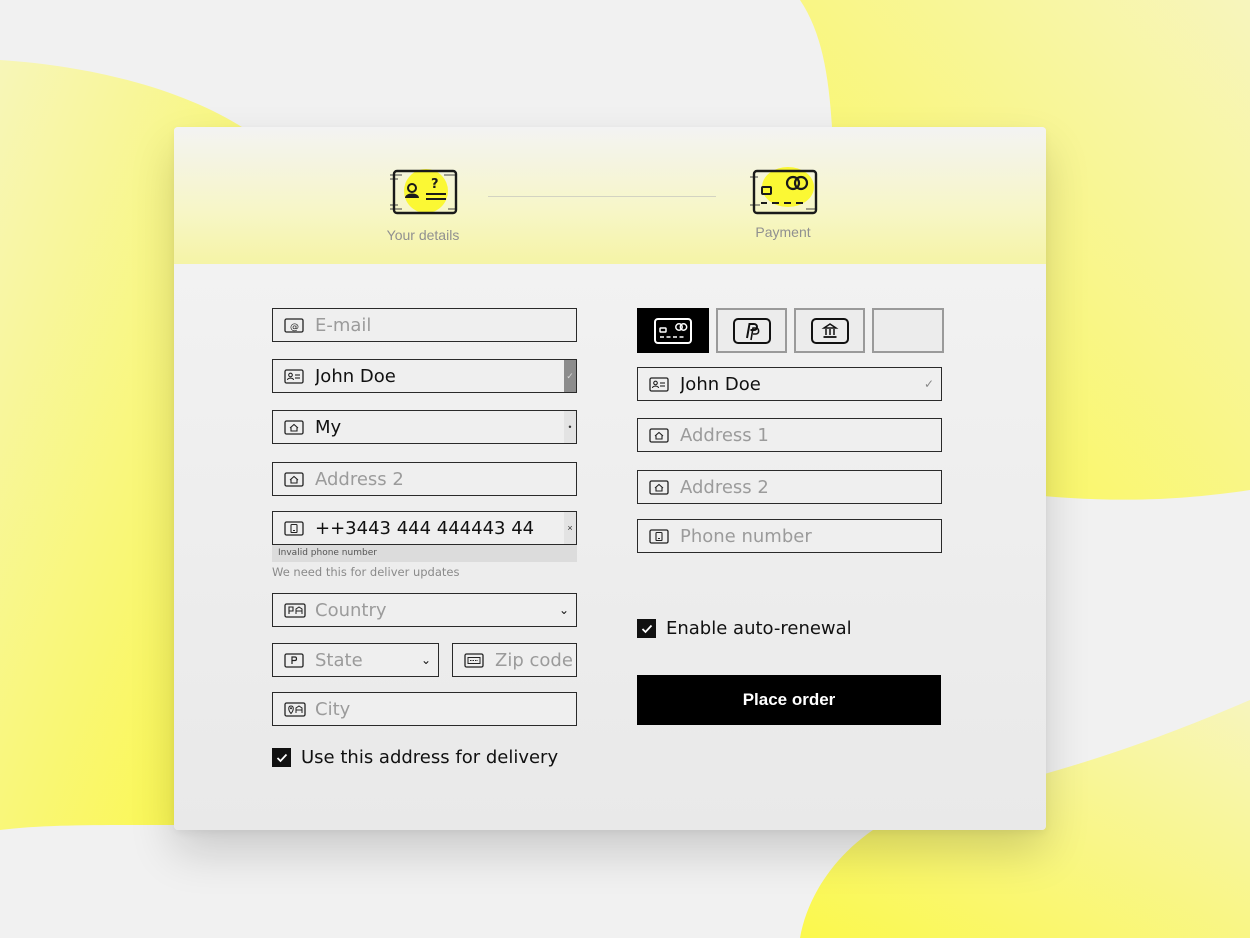 The width and height of the screenshot is (1250, 938). What do you see at coordinates (440, 325) in the screenshot?
I see `email-input` at bounding box center [440, 325].